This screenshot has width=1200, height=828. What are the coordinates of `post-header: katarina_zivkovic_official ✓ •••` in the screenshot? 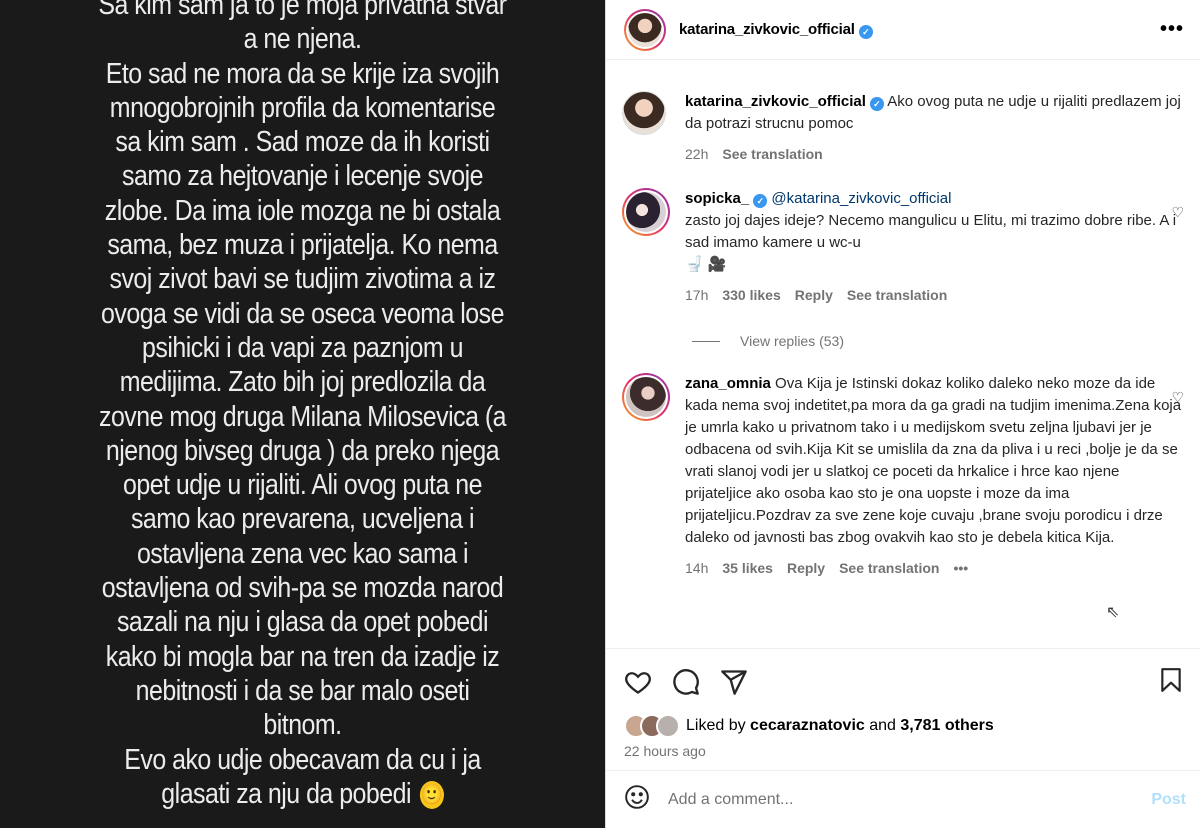 It's located at (903, 30).